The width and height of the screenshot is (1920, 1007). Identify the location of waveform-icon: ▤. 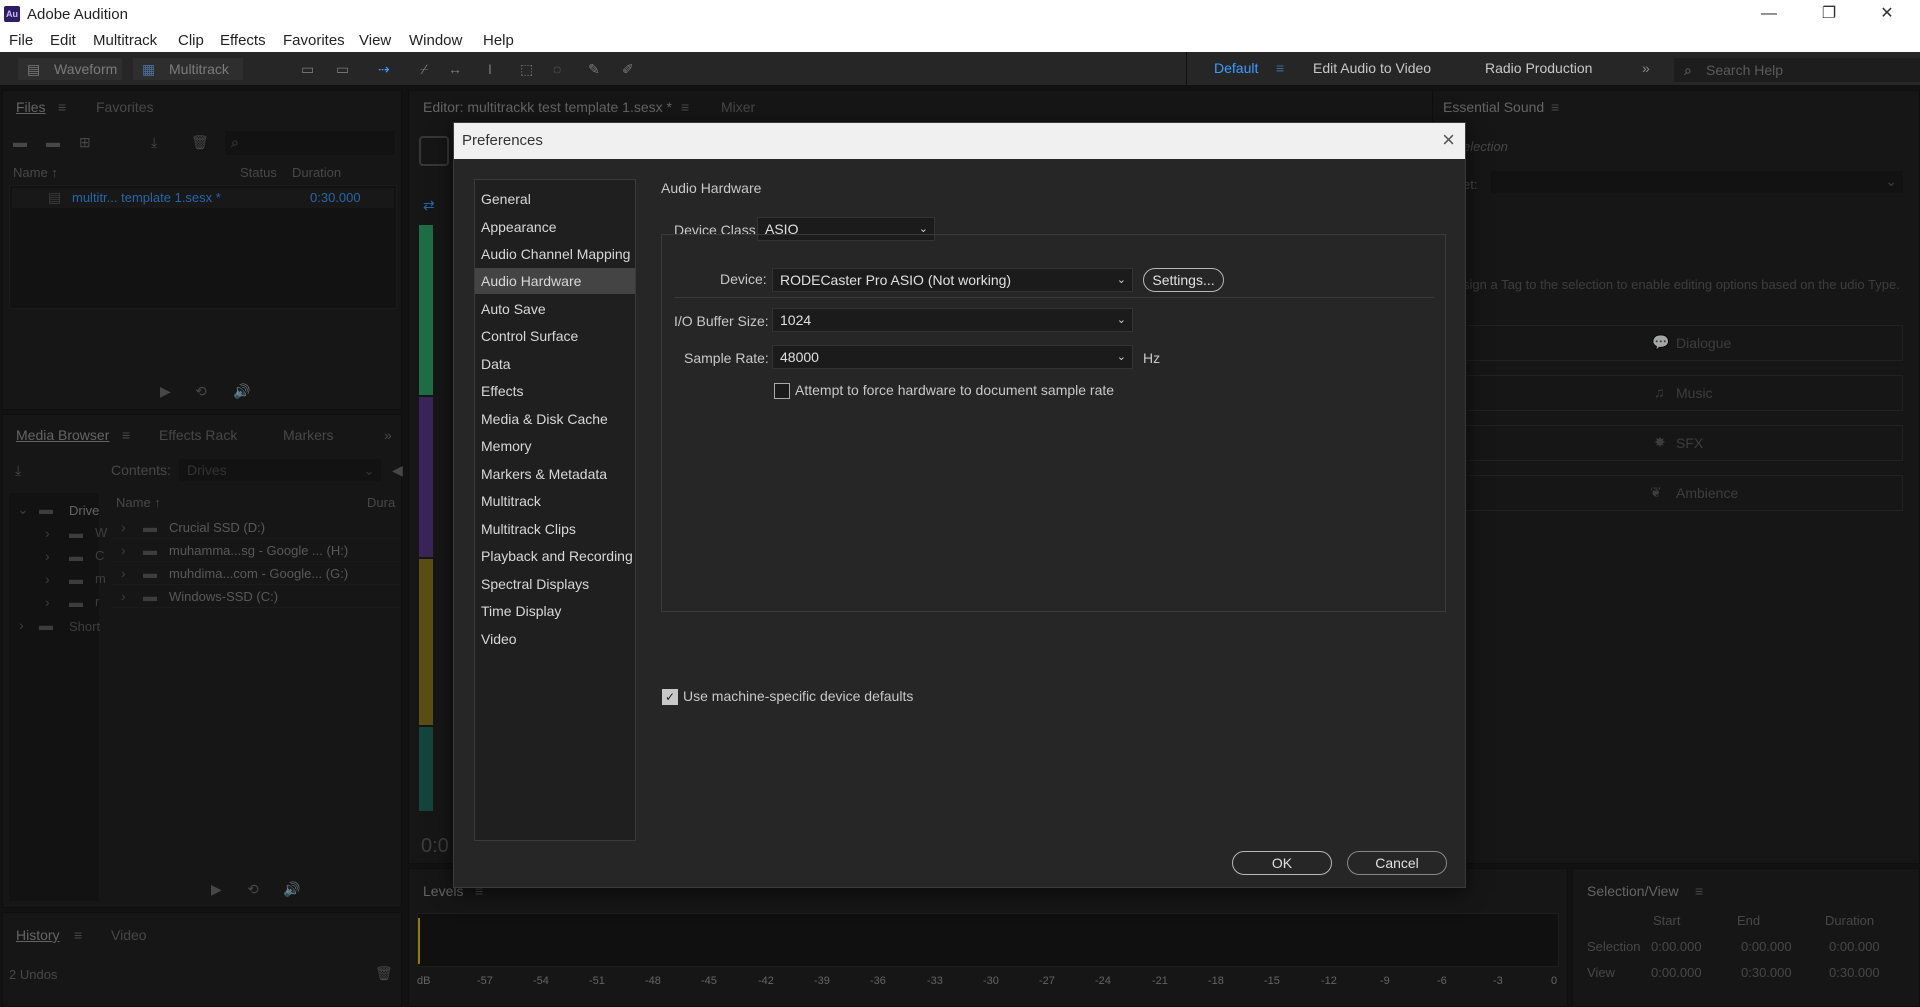
(34, 69).